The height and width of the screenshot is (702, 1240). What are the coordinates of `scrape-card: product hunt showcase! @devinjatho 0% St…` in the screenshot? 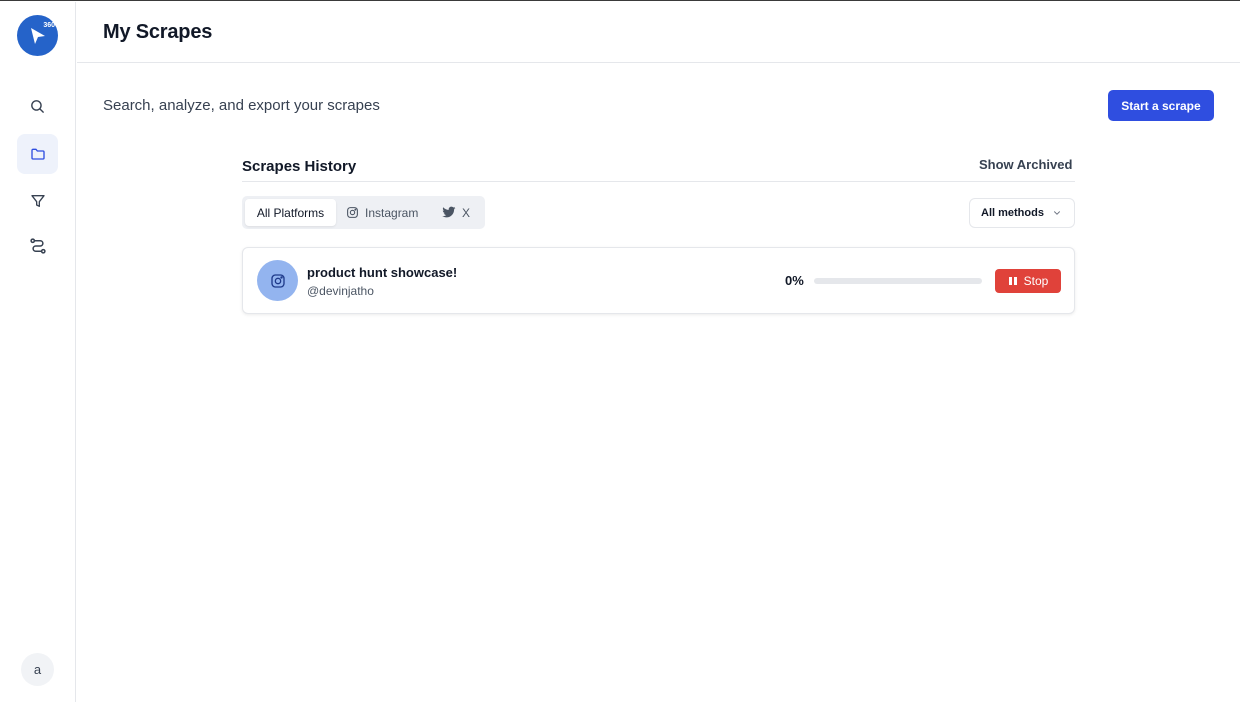 It's located at (658, 280).